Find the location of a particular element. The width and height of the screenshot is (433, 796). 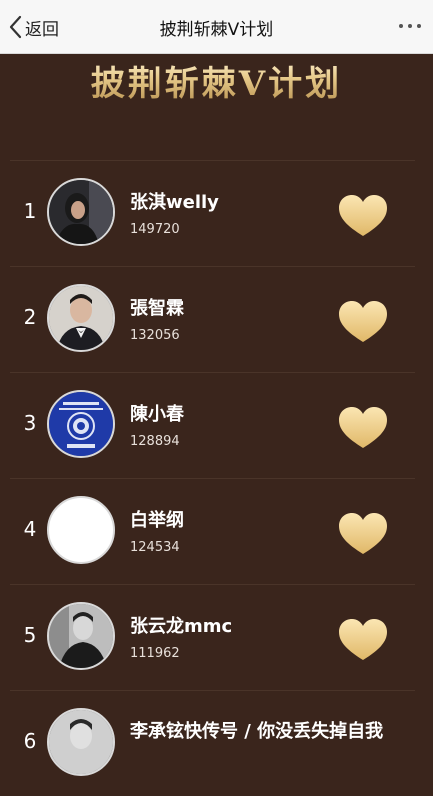

user-name: 张淇welly is located at coordinates (174, 202).